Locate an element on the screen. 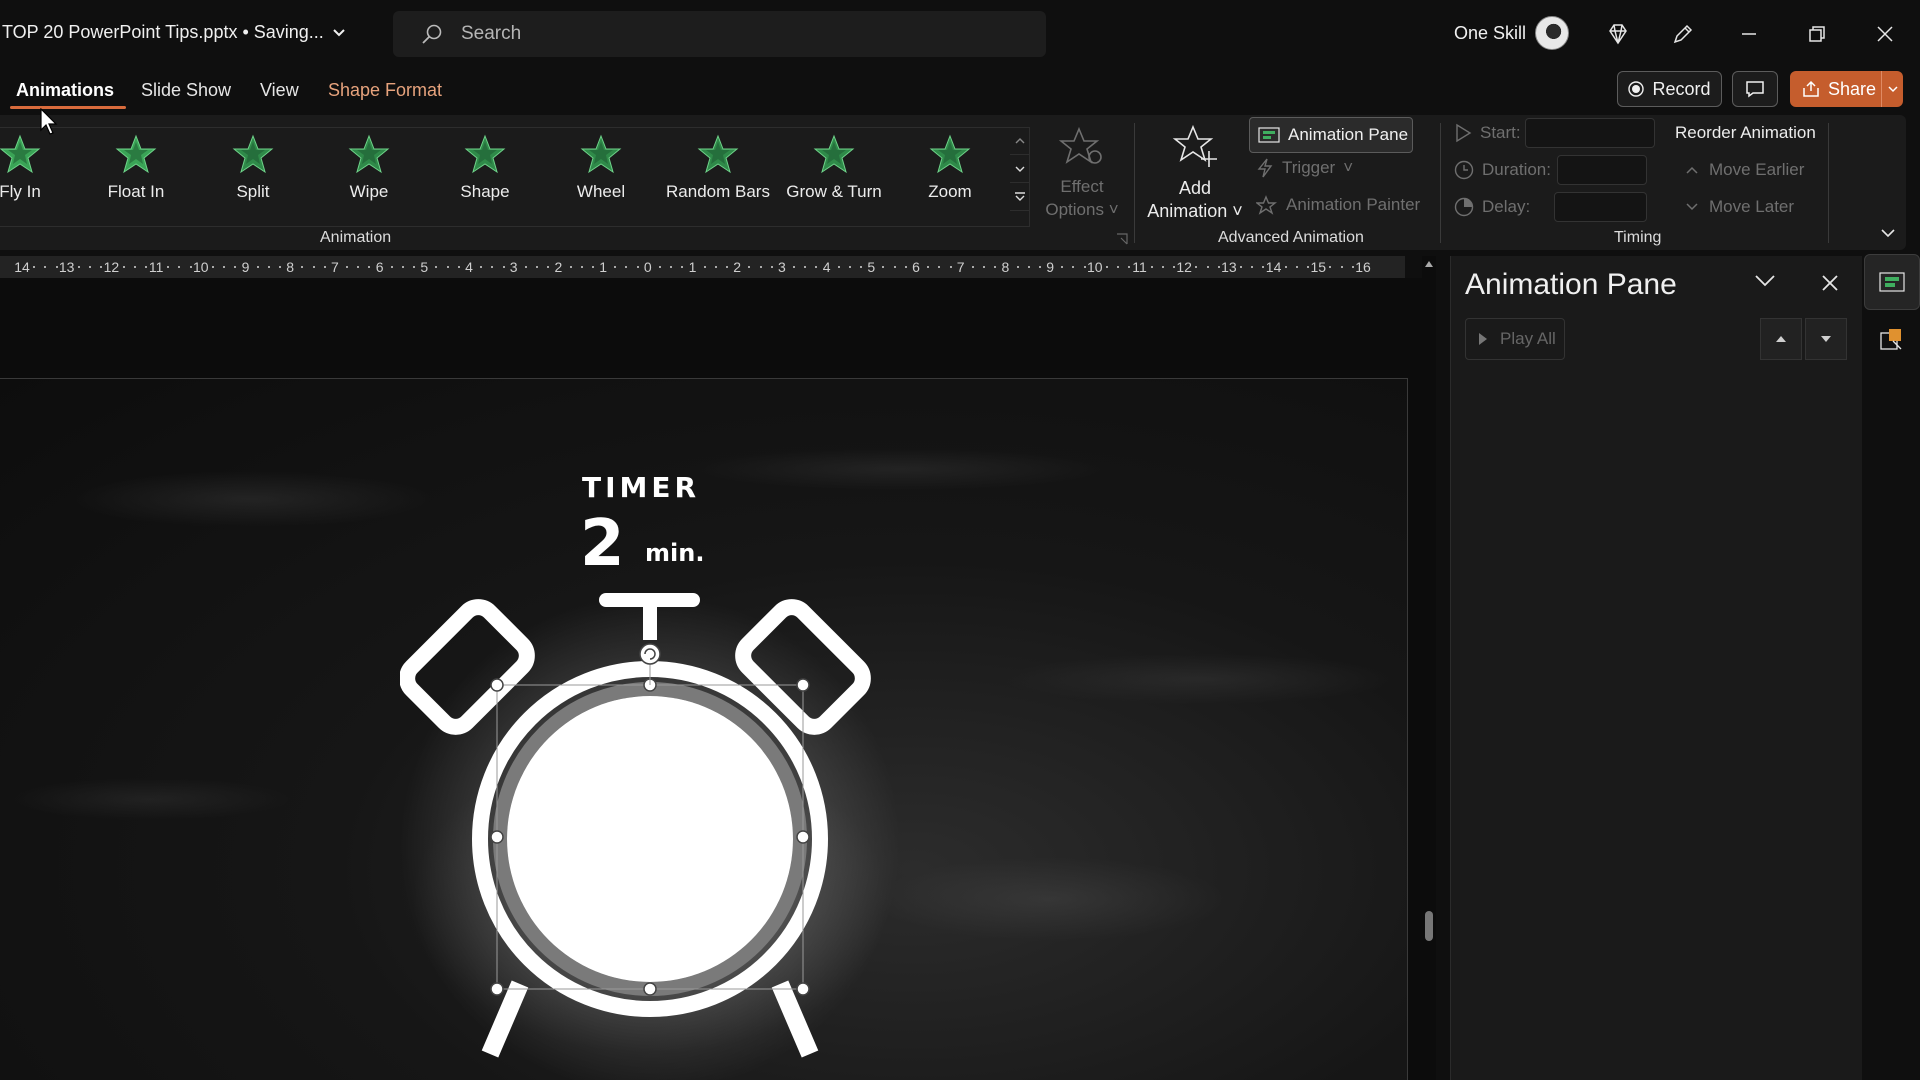  chevron-down-icon is located at coordinates (1765, 281).